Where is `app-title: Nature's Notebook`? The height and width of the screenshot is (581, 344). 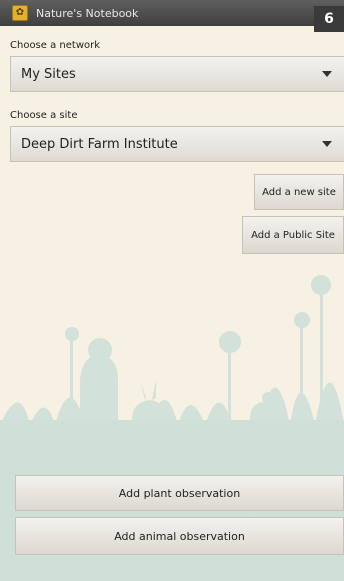 app-title: Nature's Notebook is located at coordinates (87, 13).